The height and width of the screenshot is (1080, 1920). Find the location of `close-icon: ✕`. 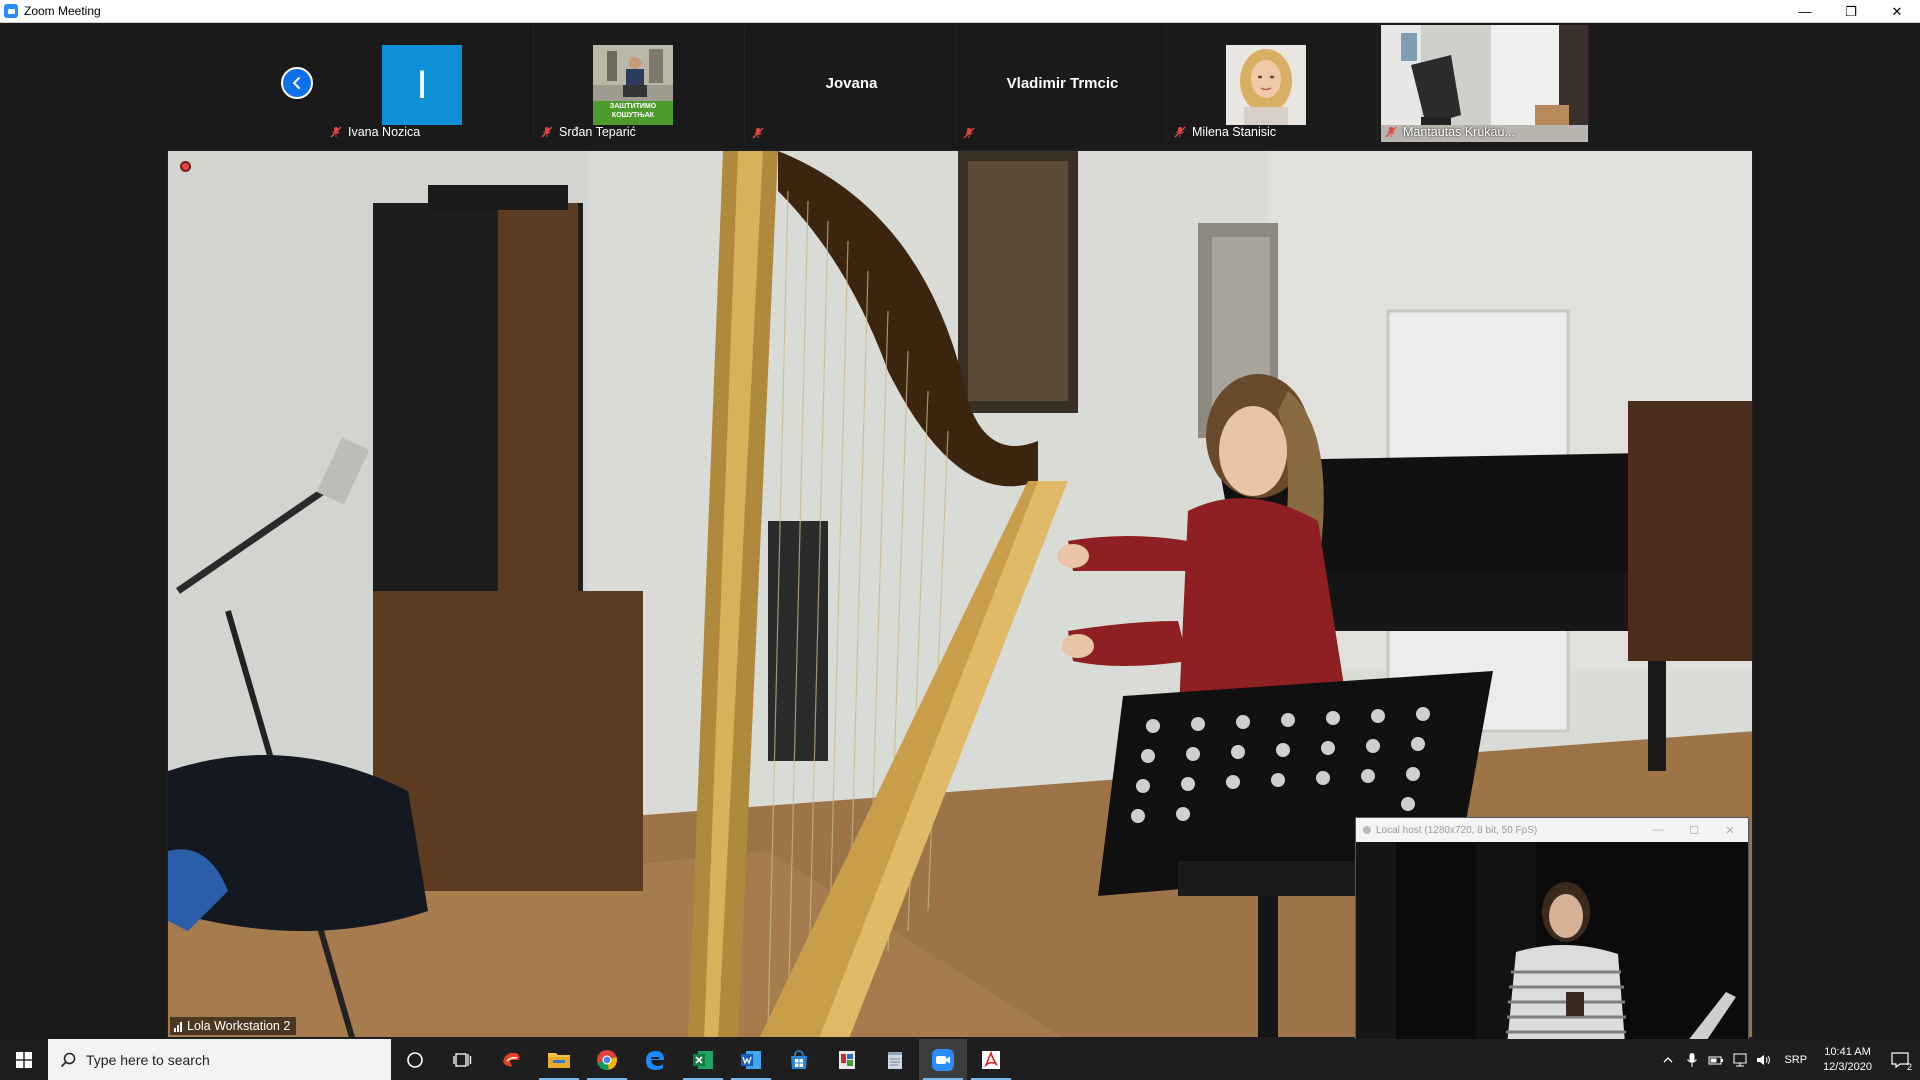

close-icon: ✕ is located at coordinates (1730, 830).